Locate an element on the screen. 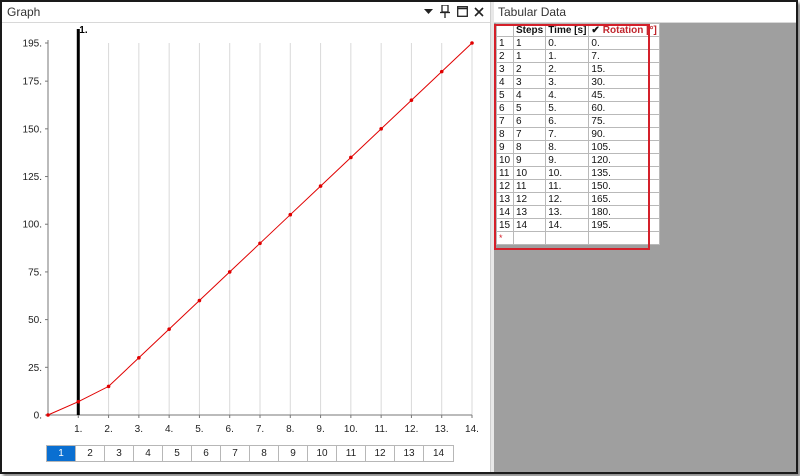 This screenshot has width=800, height=476. step-tab: 14 is located at coordinates (438, 453).